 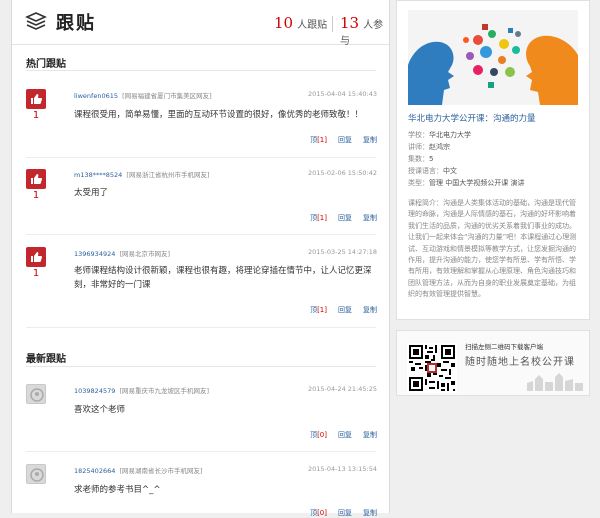 What do you see at coordinates (141, 390) in the screenshot?
I see `comment-user: 1039824579 [网易重庆市九龙坡区手机网友]` at bounding box center [141, 390].